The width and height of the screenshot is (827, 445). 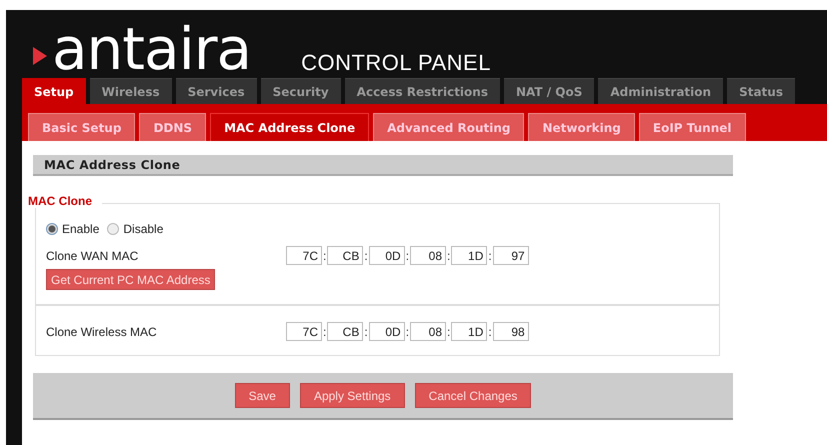 What do you see at coordinates (510, 255) in the screenshot?
I see `mac-octet-field: 97` at bounding box center [510, 255].